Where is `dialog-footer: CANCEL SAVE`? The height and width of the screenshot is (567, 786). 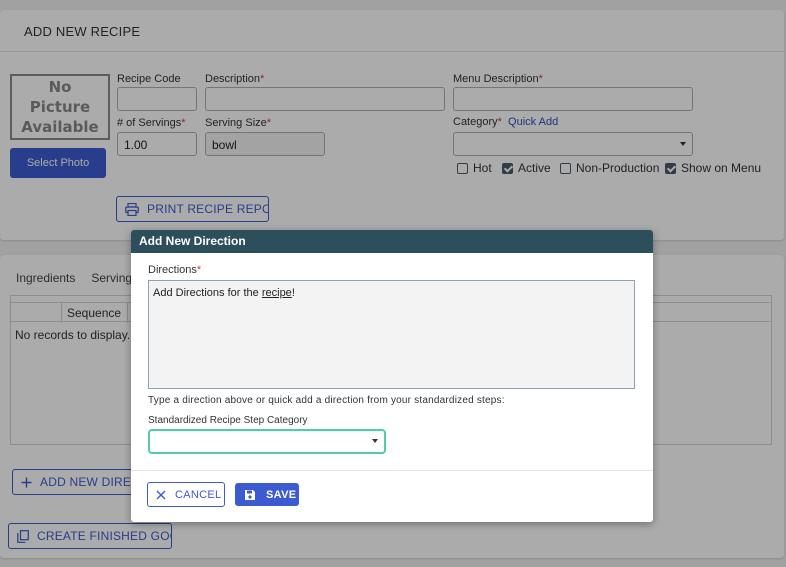
dialog-footer: CANCEL SAVE is located at coordinates (392, 496).